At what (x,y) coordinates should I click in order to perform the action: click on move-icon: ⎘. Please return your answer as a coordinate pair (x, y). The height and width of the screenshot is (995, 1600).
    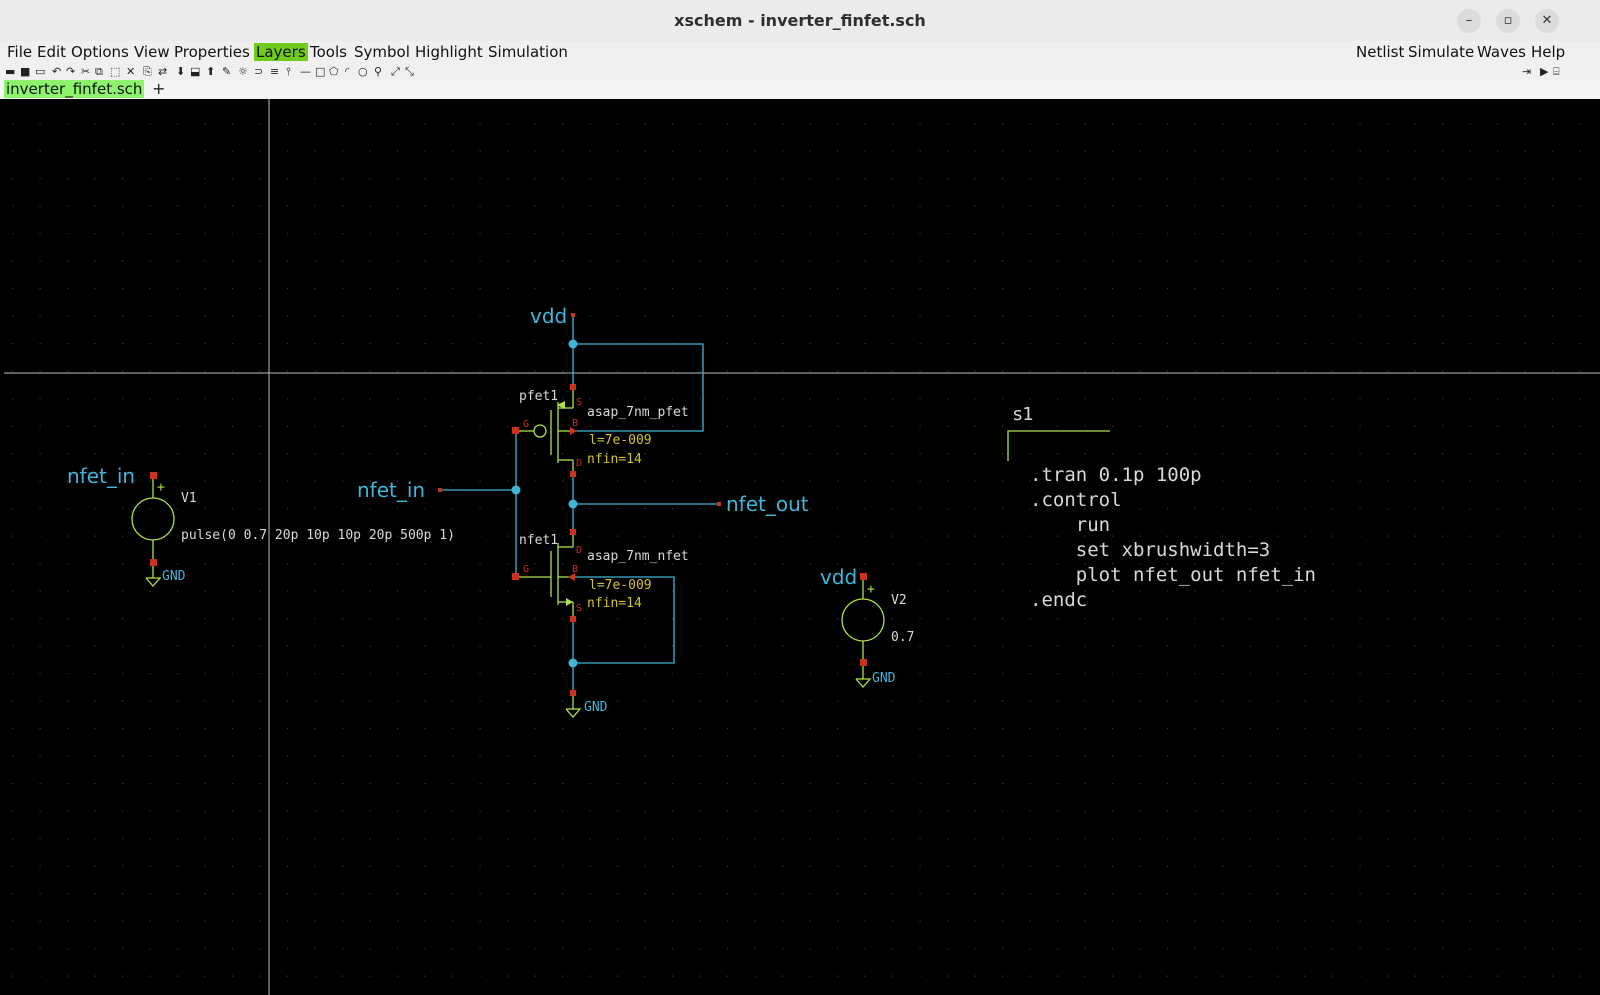
    Looking at the image, I should click on (147, 72).